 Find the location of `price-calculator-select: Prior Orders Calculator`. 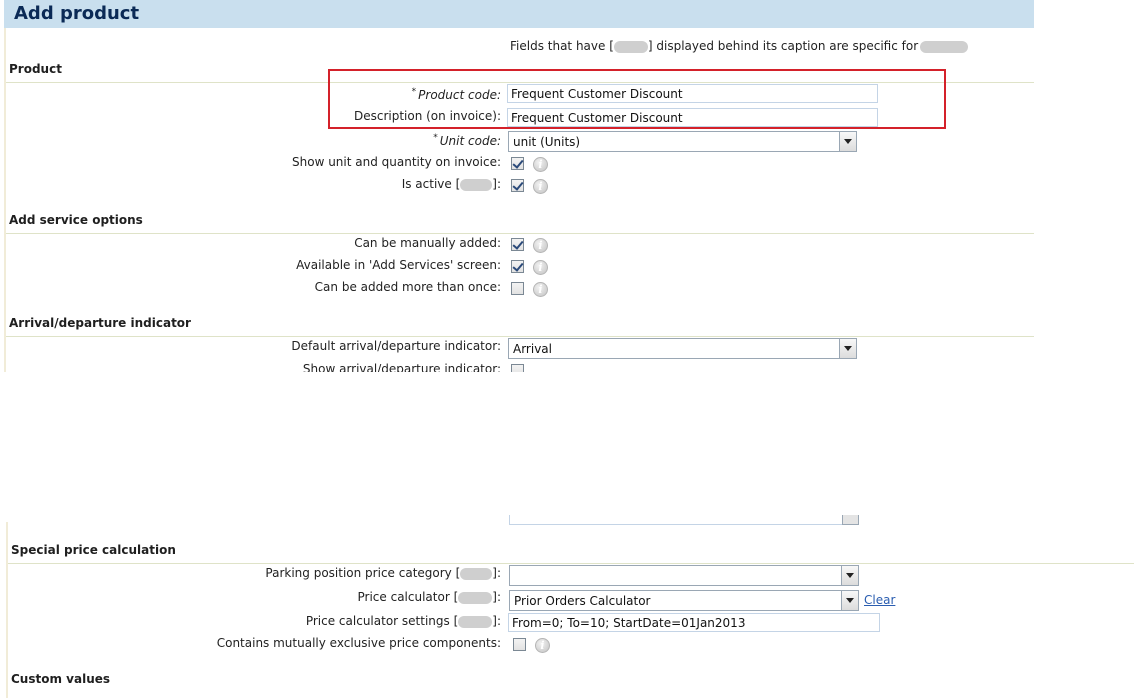

price-calculator-select: Prior Orders Calculator is located at coordinates (684, 600).